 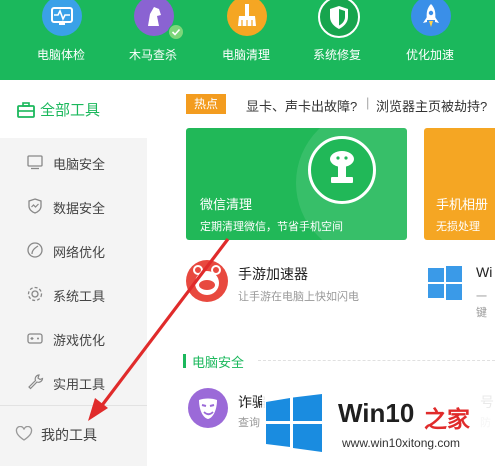 I want to click on sidebar-item-data-security: 数据安全, so click(x=73, y=207).